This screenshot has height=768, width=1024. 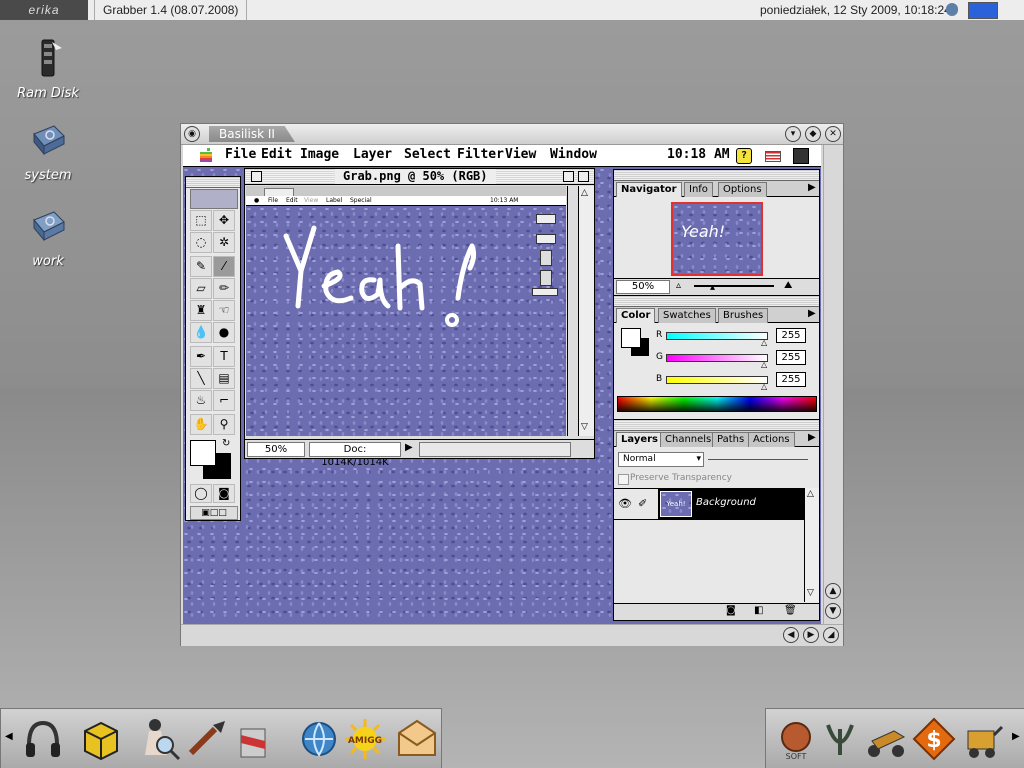 What do you see at coordinates (207, 739) in the screenshot?
I see `paintbrush-icon` at bounding box center [207, 739].